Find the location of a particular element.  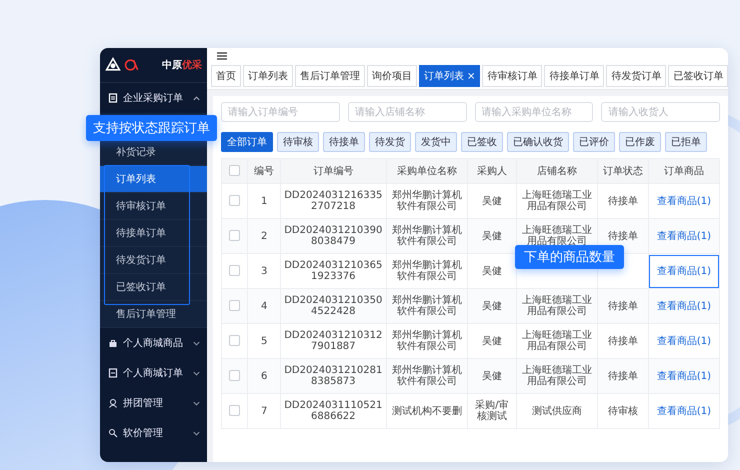

status-filter-button: 已拒单 is located at coordinates (686, 142).